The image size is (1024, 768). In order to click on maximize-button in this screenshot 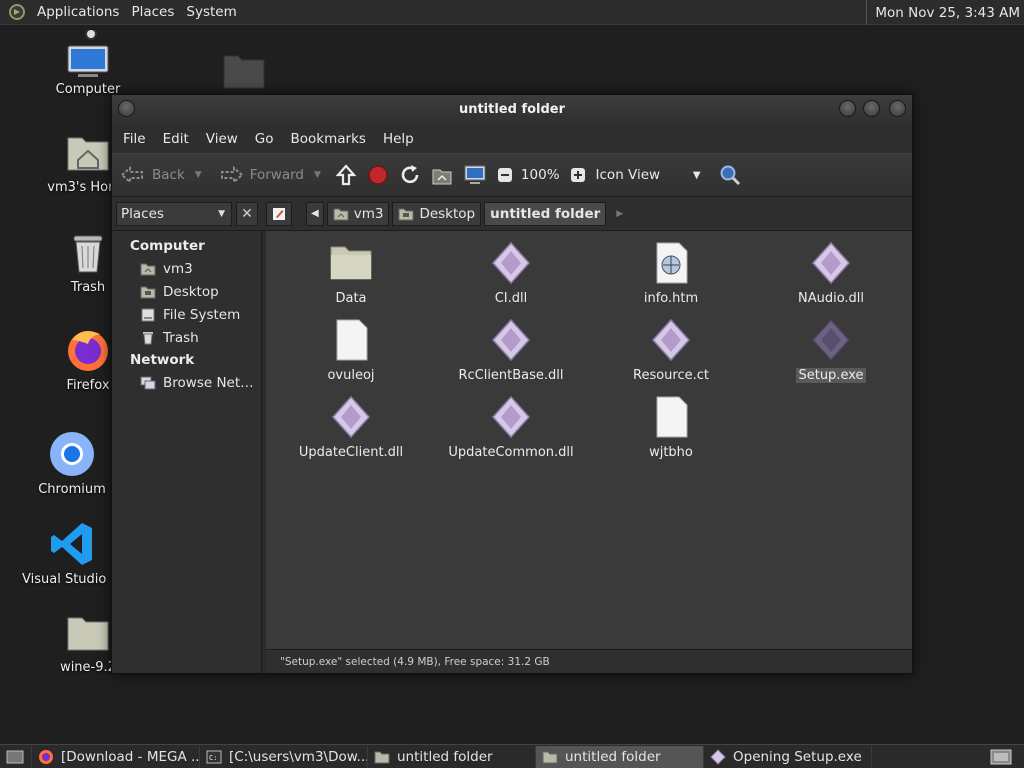, I will do `click(871, 108)`.